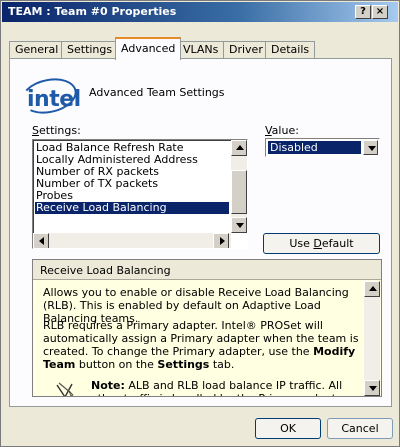 This screenshot has height=447, width=400. Describe the element at coordinates (56, 130) in the screenshot. I see `settings-label: Settings:` at that location.